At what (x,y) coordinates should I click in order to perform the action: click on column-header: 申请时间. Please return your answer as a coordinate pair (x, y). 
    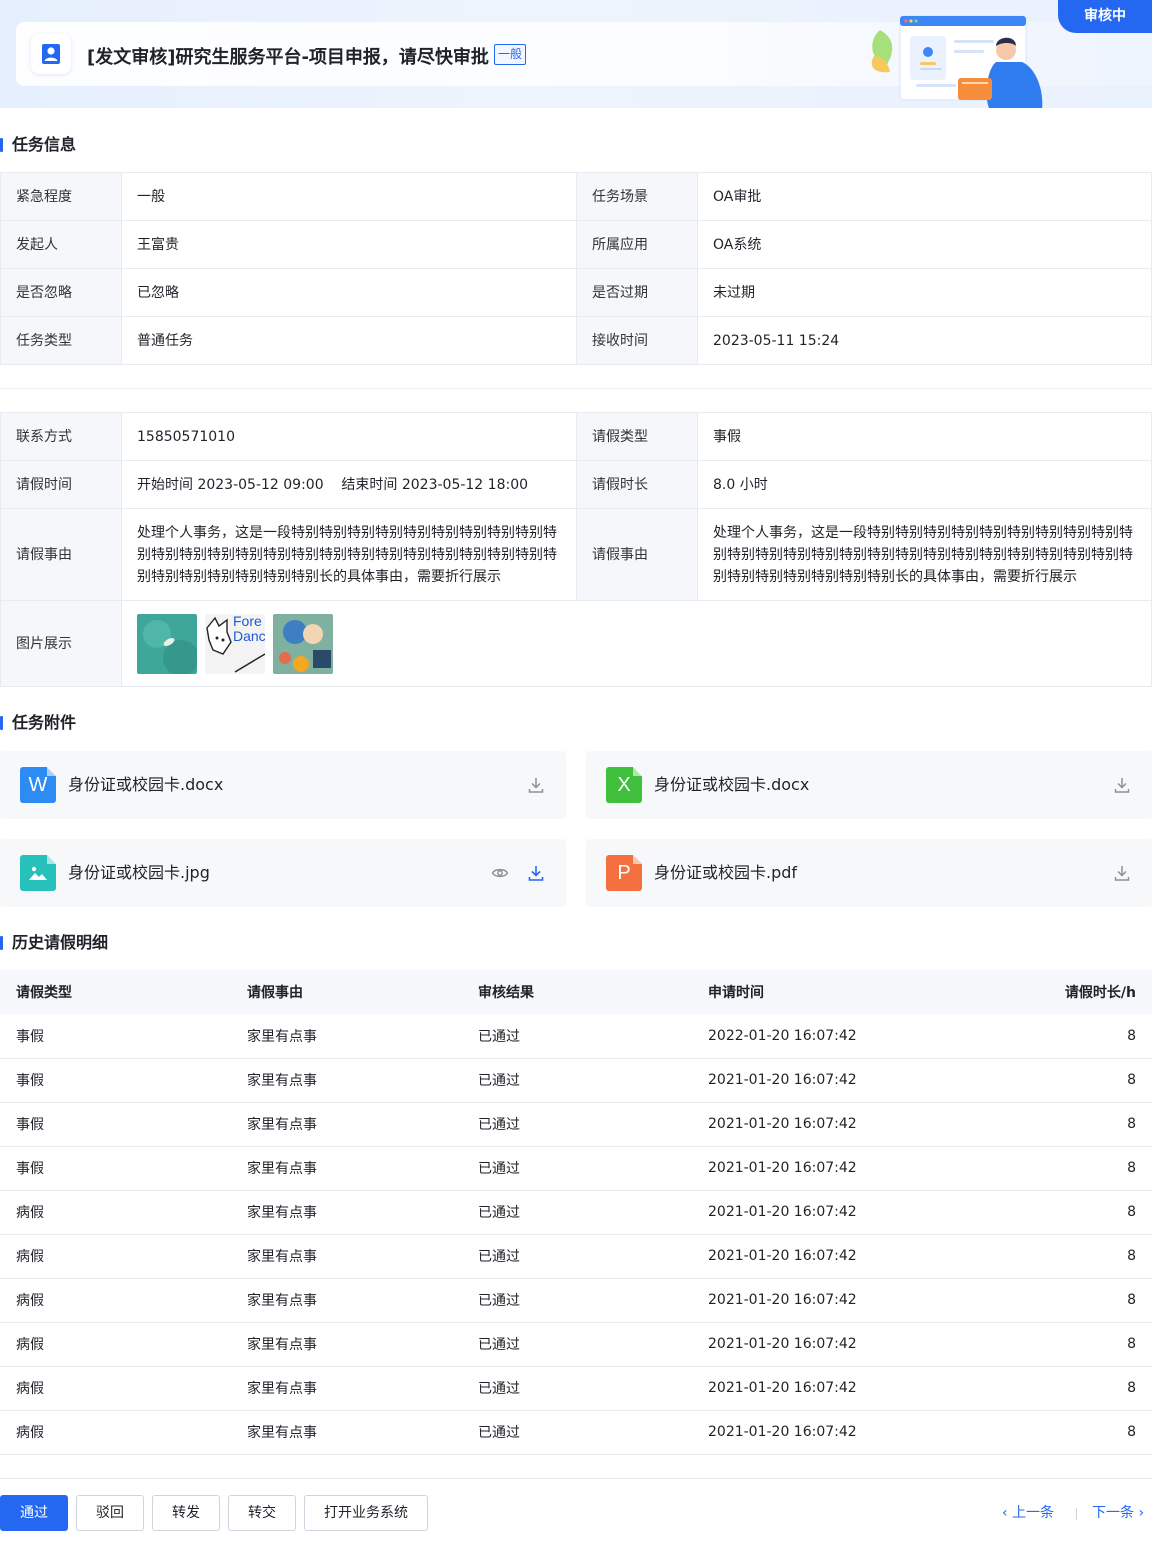
    Looking at the image, I should click on (807, 992).